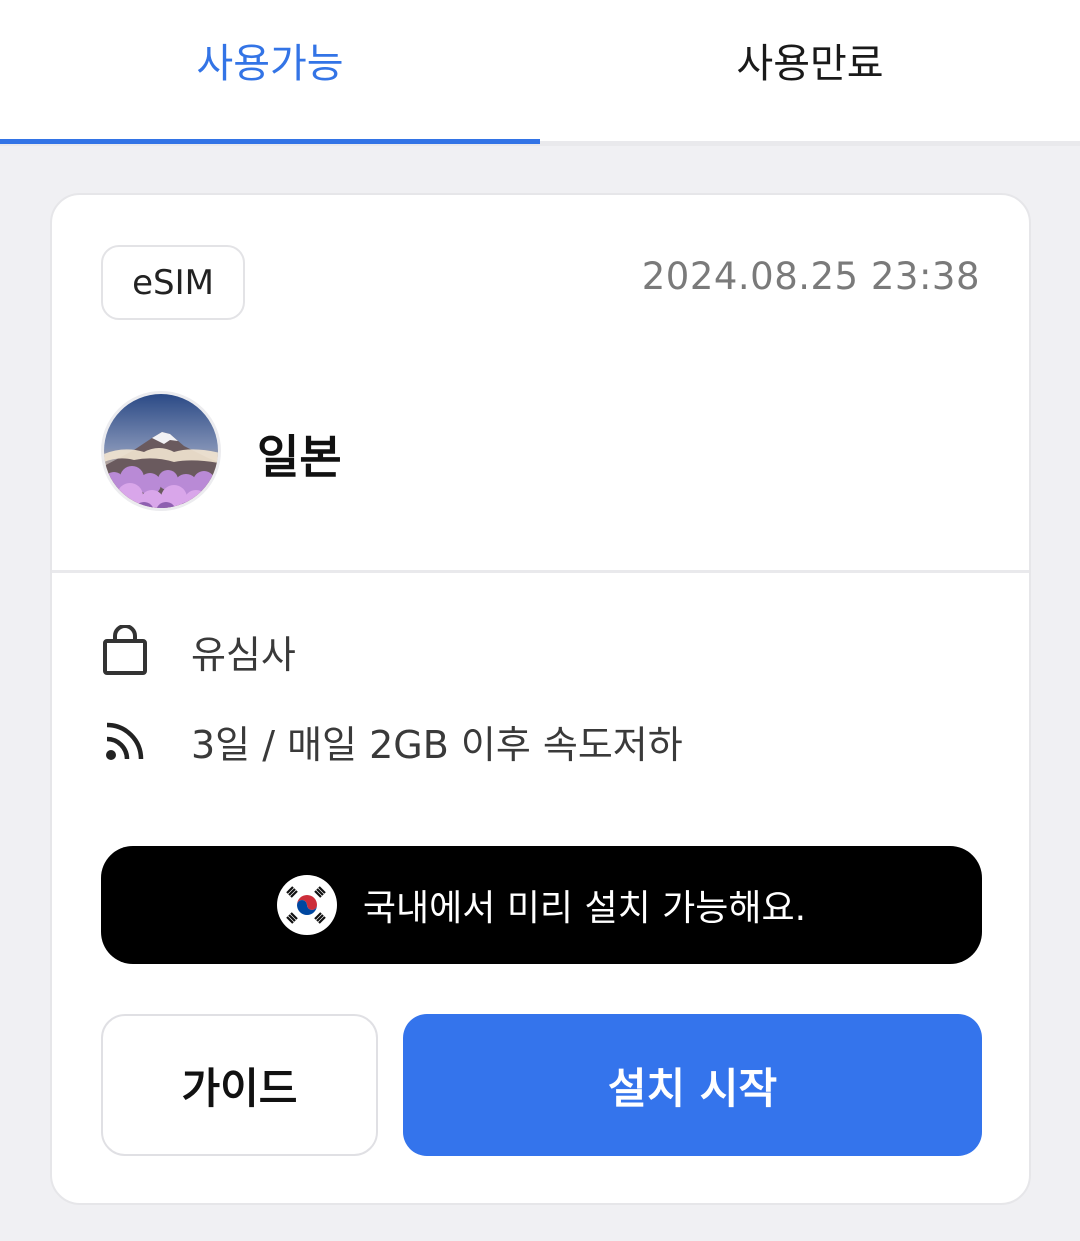  What do you see at coordinates (540, 571) in the screenshot?
I see `card-divider` at bounding box center [540, 571].